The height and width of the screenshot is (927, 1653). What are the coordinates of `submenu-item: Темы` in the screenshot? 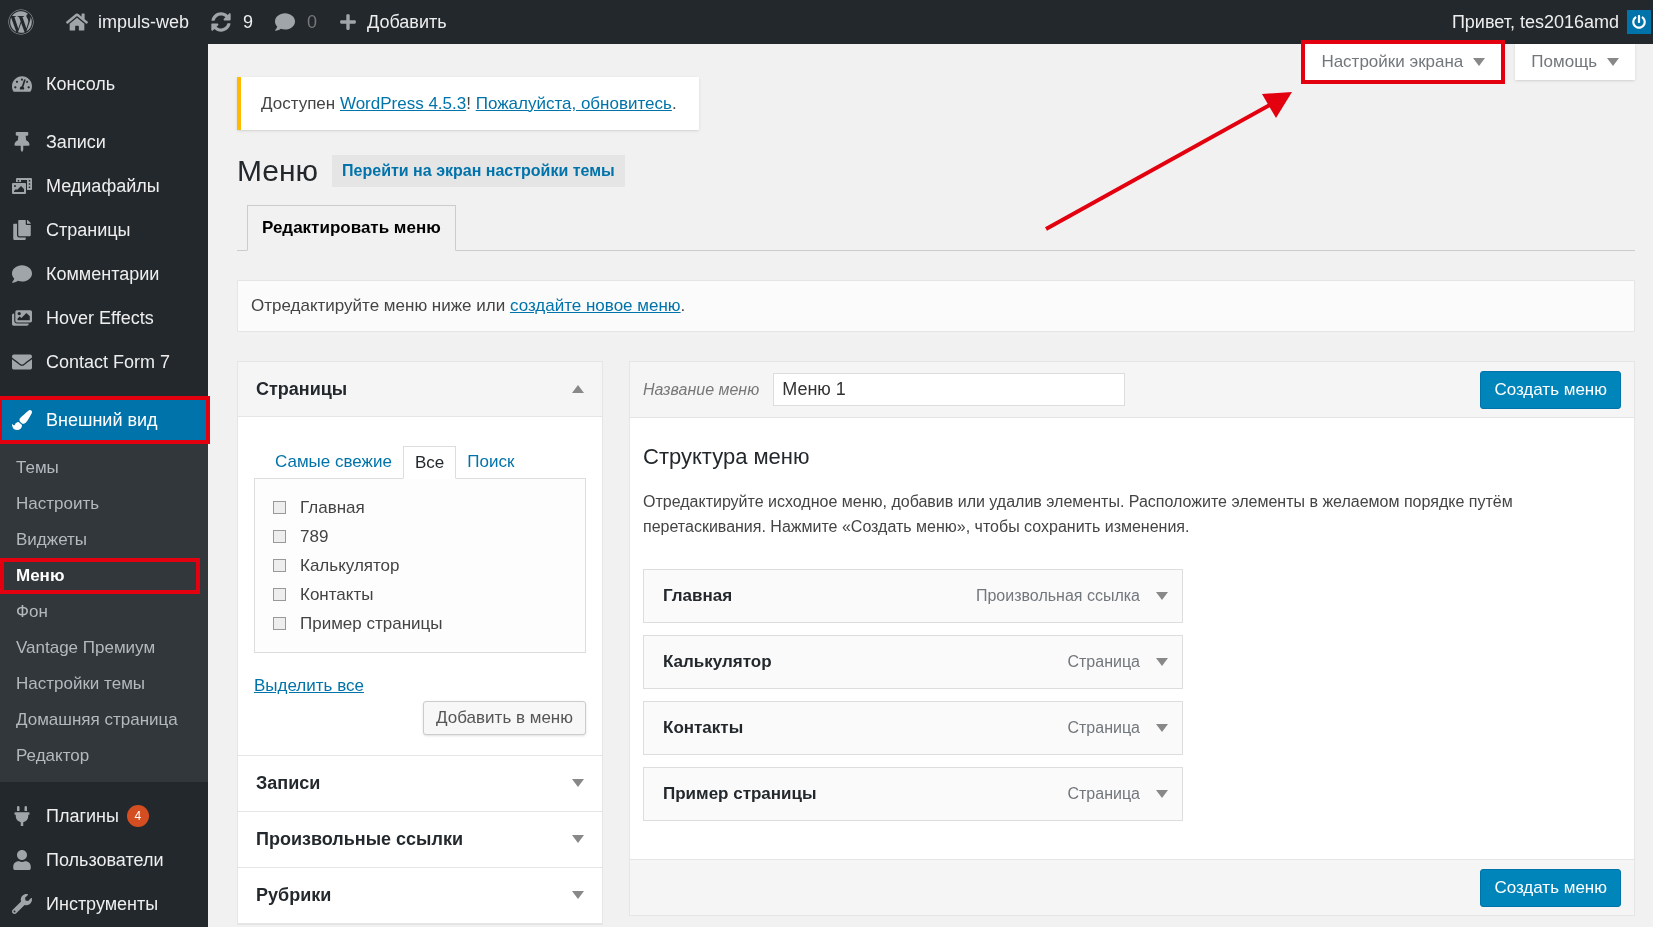 It's located at (104, 468).